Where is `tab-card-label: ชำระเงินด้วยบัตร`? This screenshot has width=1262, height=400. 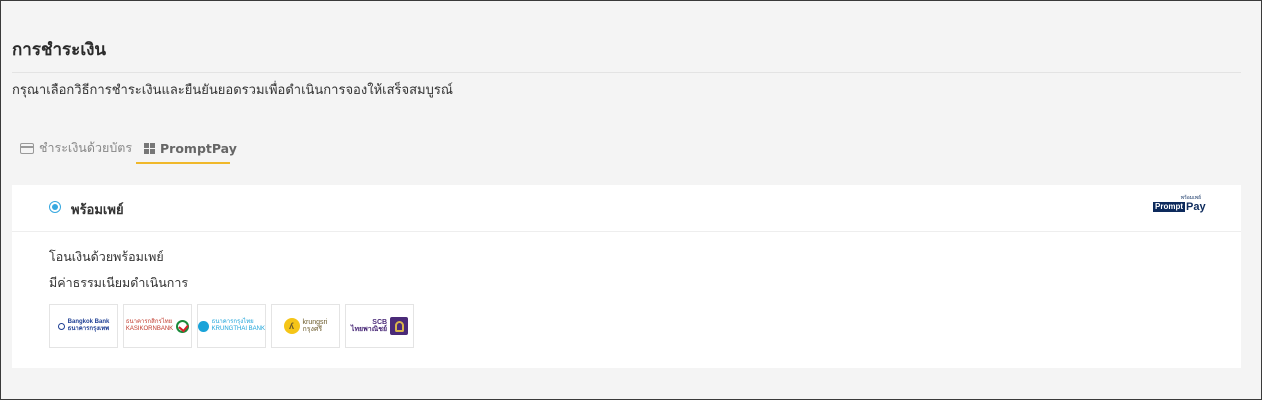 tab-card-label: ชำระเงินด้วยบัตร is located at coordinates (86, 147).